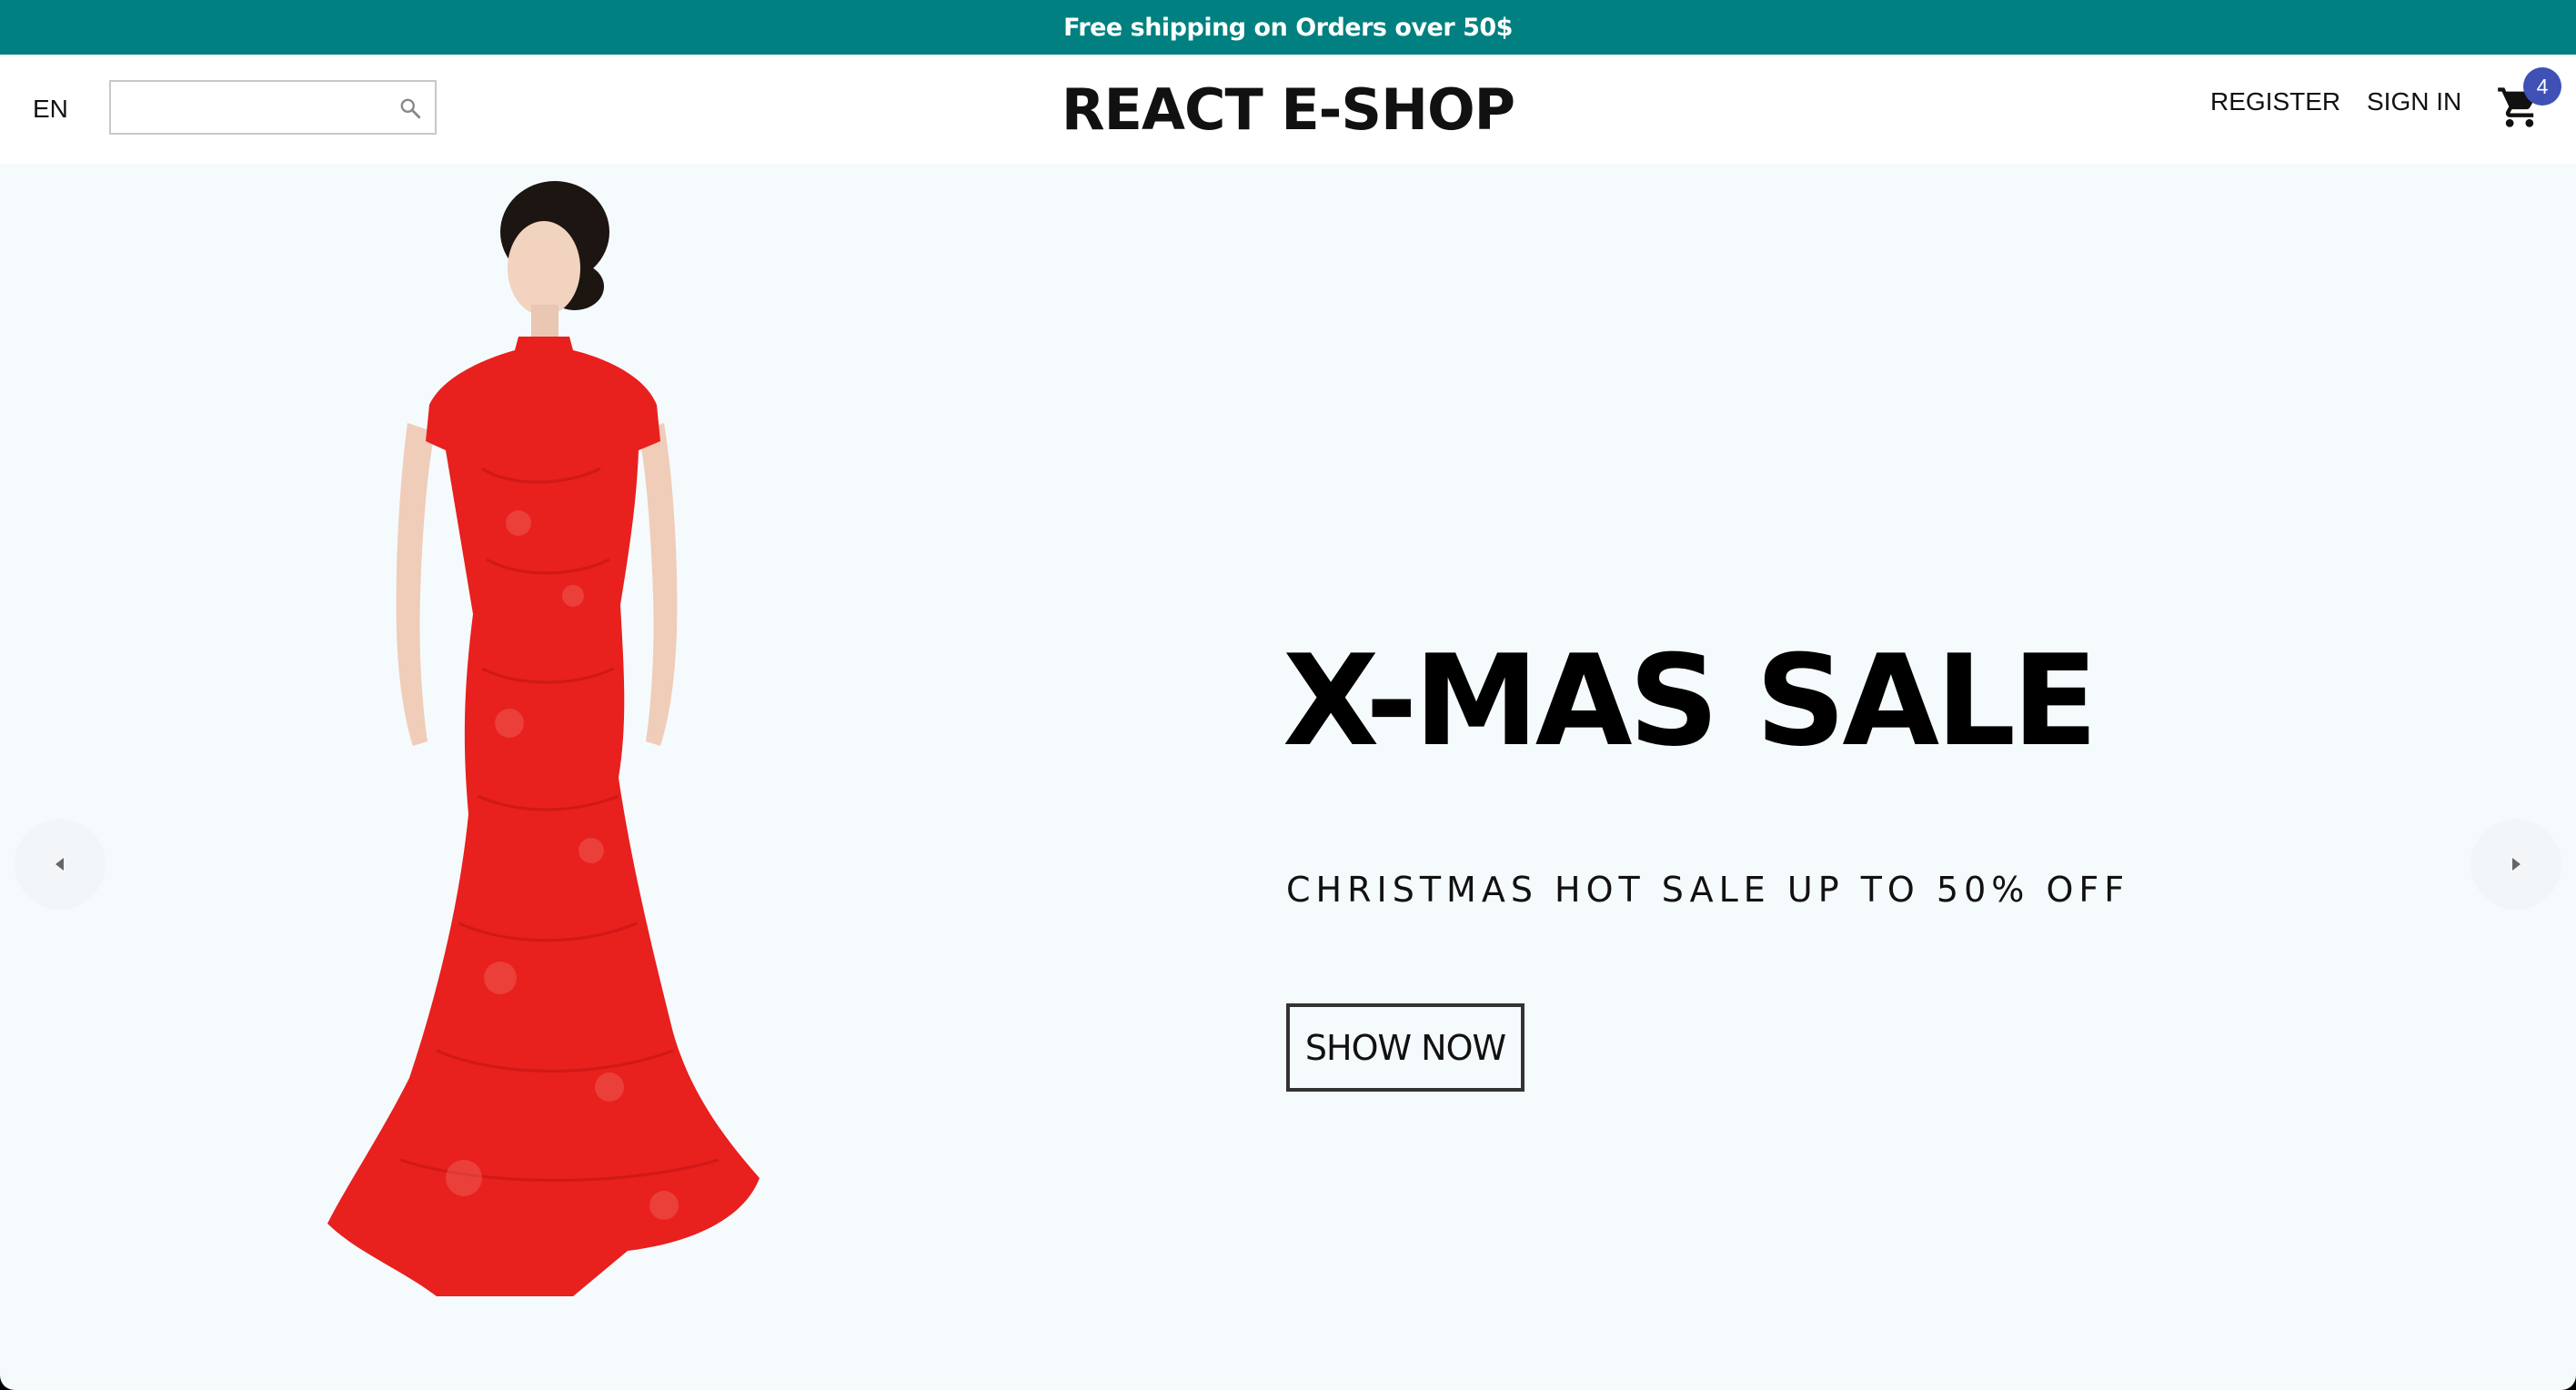  I want to click on announcement-bar: Free shipping on Orders over 50$, so click(1288, 27).